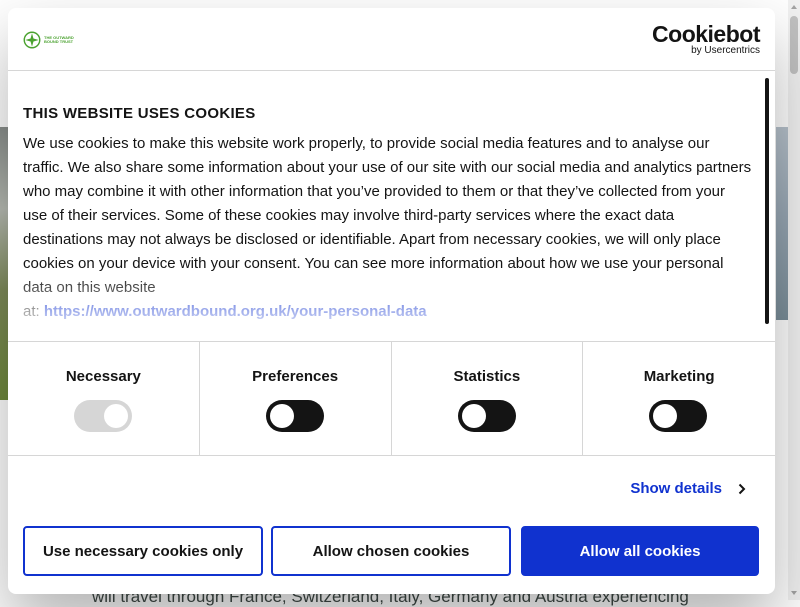  I want to click on compass-emblem-icon, so click(32, 40).